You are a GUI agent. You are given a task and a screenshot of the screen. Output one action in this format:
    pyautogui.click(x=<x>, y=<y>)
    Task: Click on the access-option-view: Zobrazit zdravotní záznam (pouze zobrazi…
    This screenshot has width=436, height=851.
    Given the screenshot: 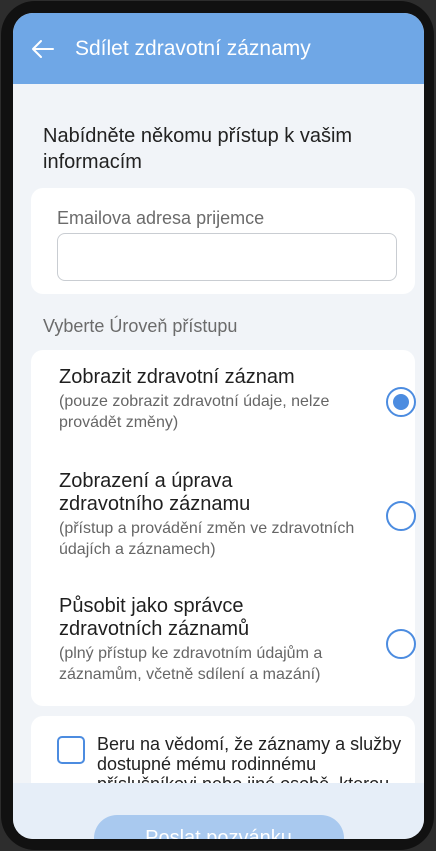 What is the action you would take?
    pyautogui.click(x=234, y=399)
    